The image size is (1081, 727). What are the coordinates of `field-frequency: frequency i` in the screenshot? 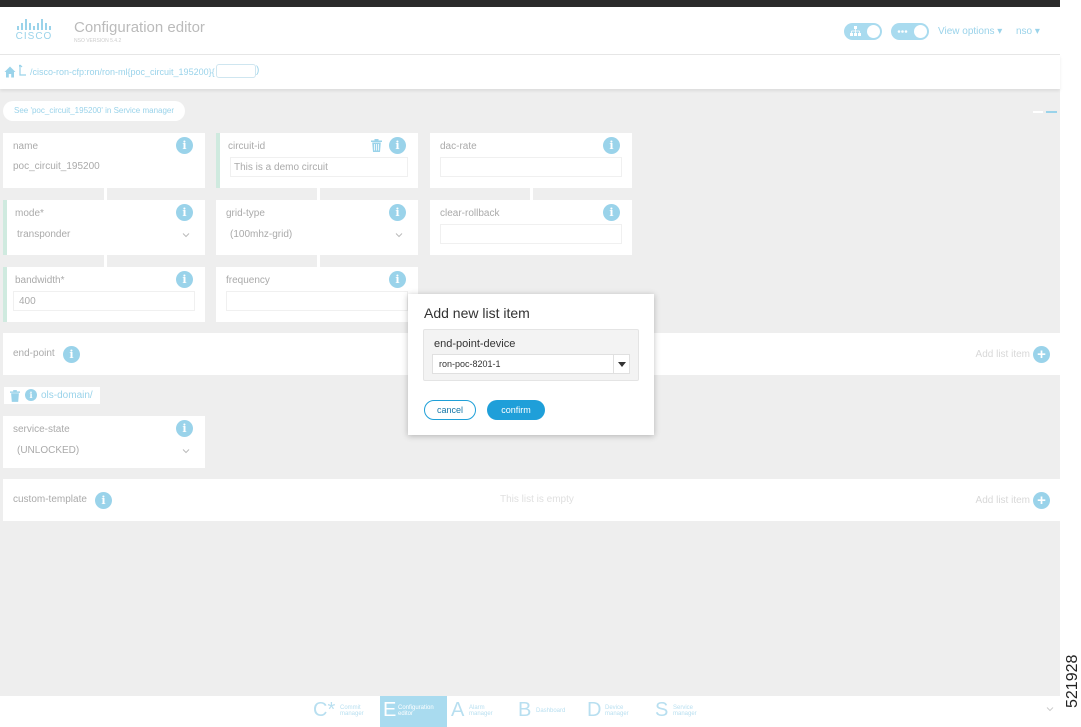 It's located at (317, 294).